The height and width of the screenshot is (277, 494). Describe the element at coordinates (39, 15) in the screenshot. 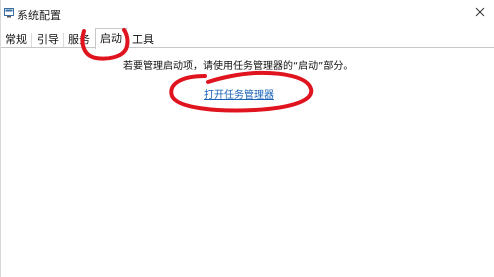

I see `window-title: 系统配置` at that location.